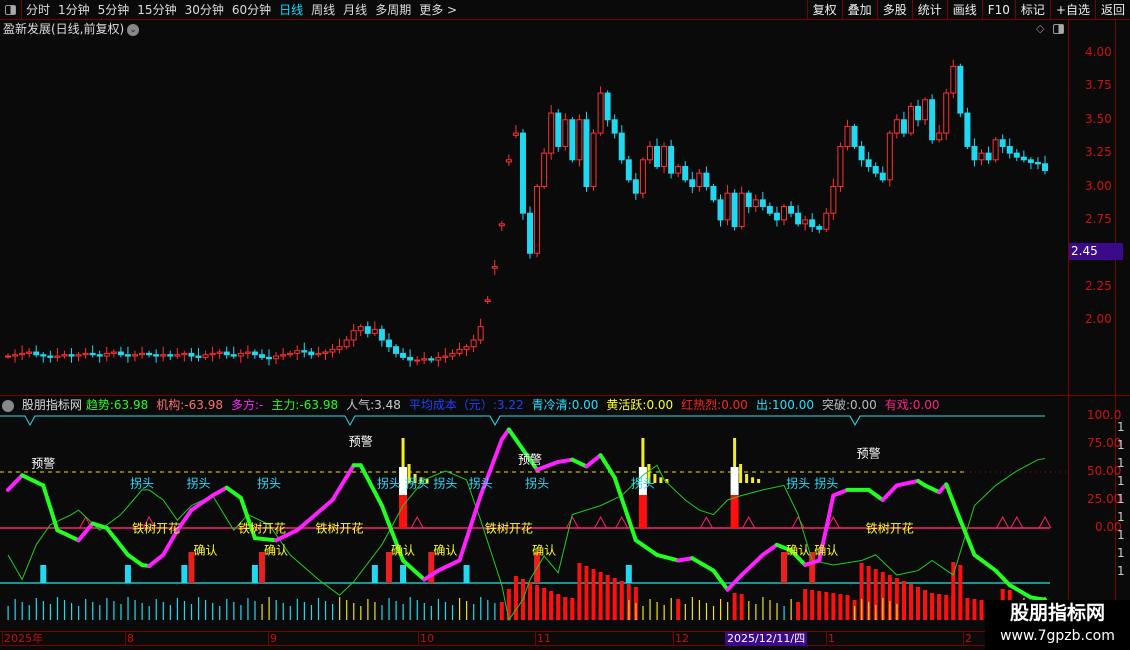 This screenshot has height=650, width=1130. I want to click on field-value: 63.98, so click(131, 405).